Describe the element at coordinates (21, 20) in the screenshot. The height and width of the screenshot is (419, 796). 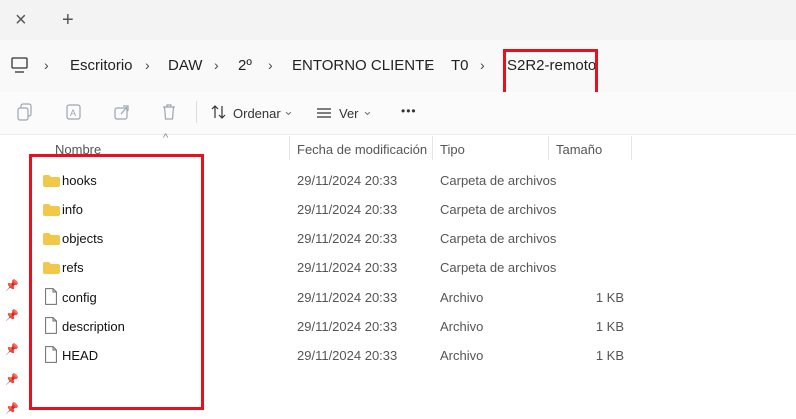
I see `close-tab-icon: ×` at that location.